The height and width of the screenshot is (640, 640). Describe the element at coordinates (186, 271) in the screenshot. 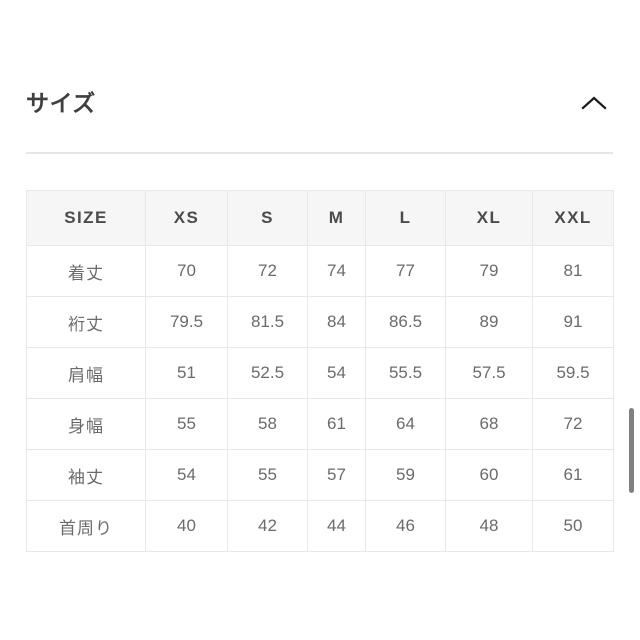

I see `table-cell: 70` at that location.